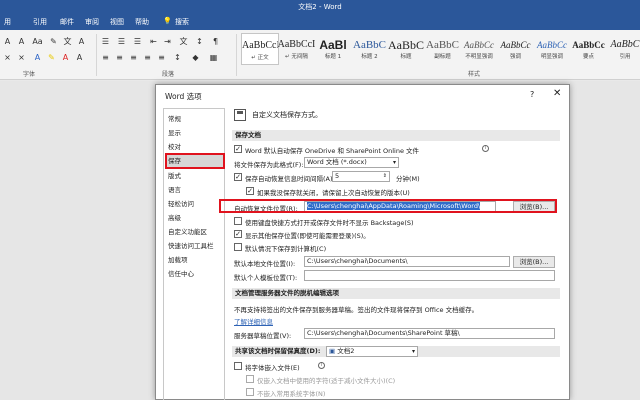  Describe the element at coordinates (37, 41) in the screenshot. I see `change-case-icon: Aa` at that location.